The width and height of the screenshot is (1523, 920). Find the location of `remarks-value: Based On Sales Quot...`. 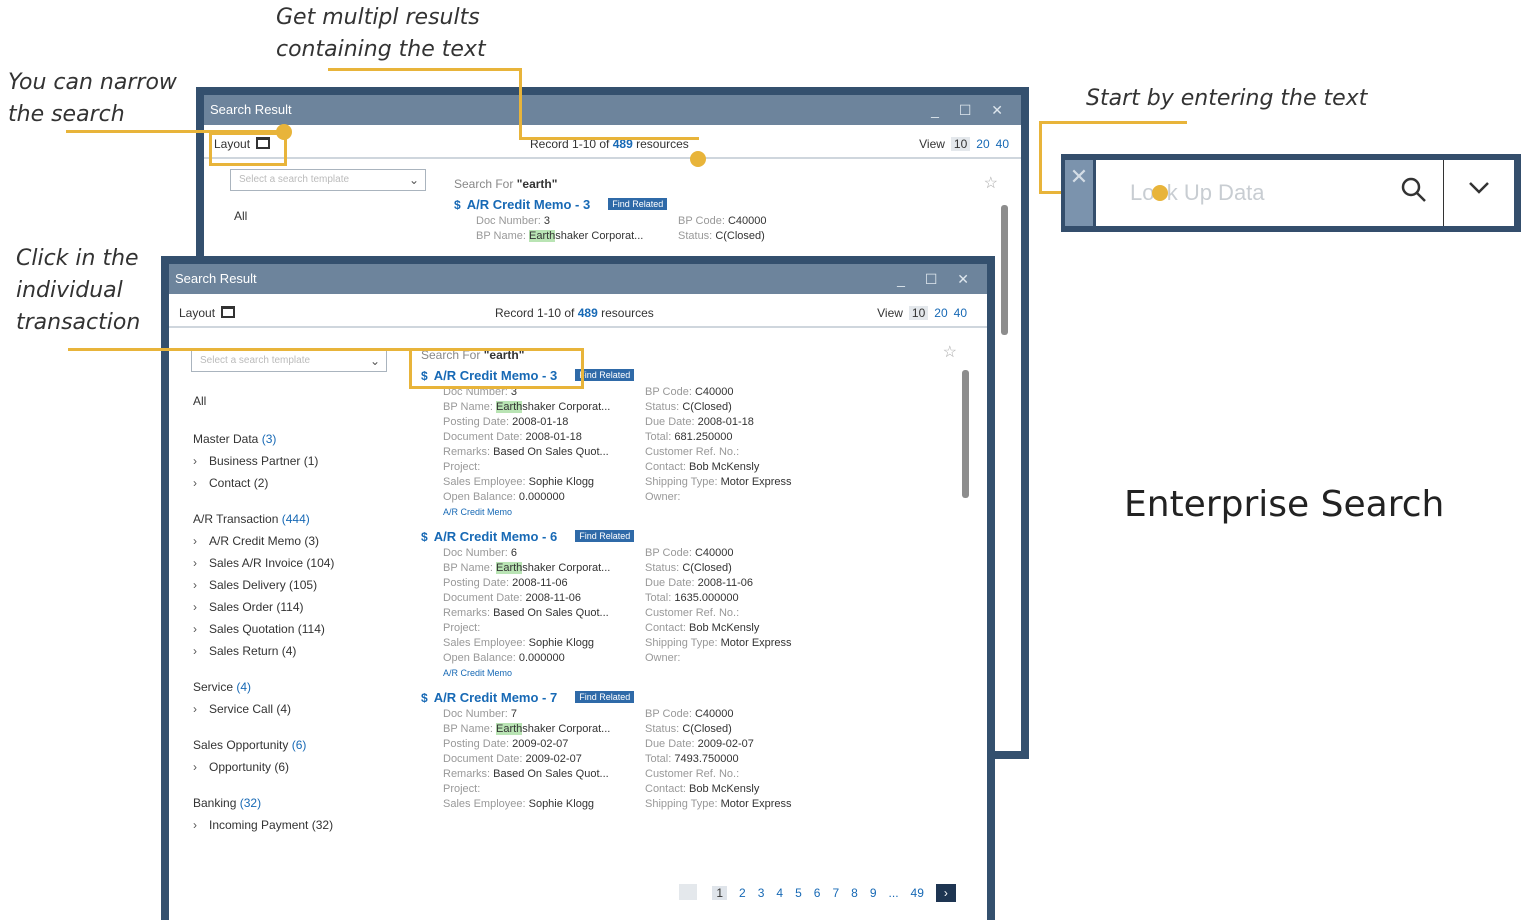

remarks-value: Based On Sales Quot... is located at coordinates (551, 613).